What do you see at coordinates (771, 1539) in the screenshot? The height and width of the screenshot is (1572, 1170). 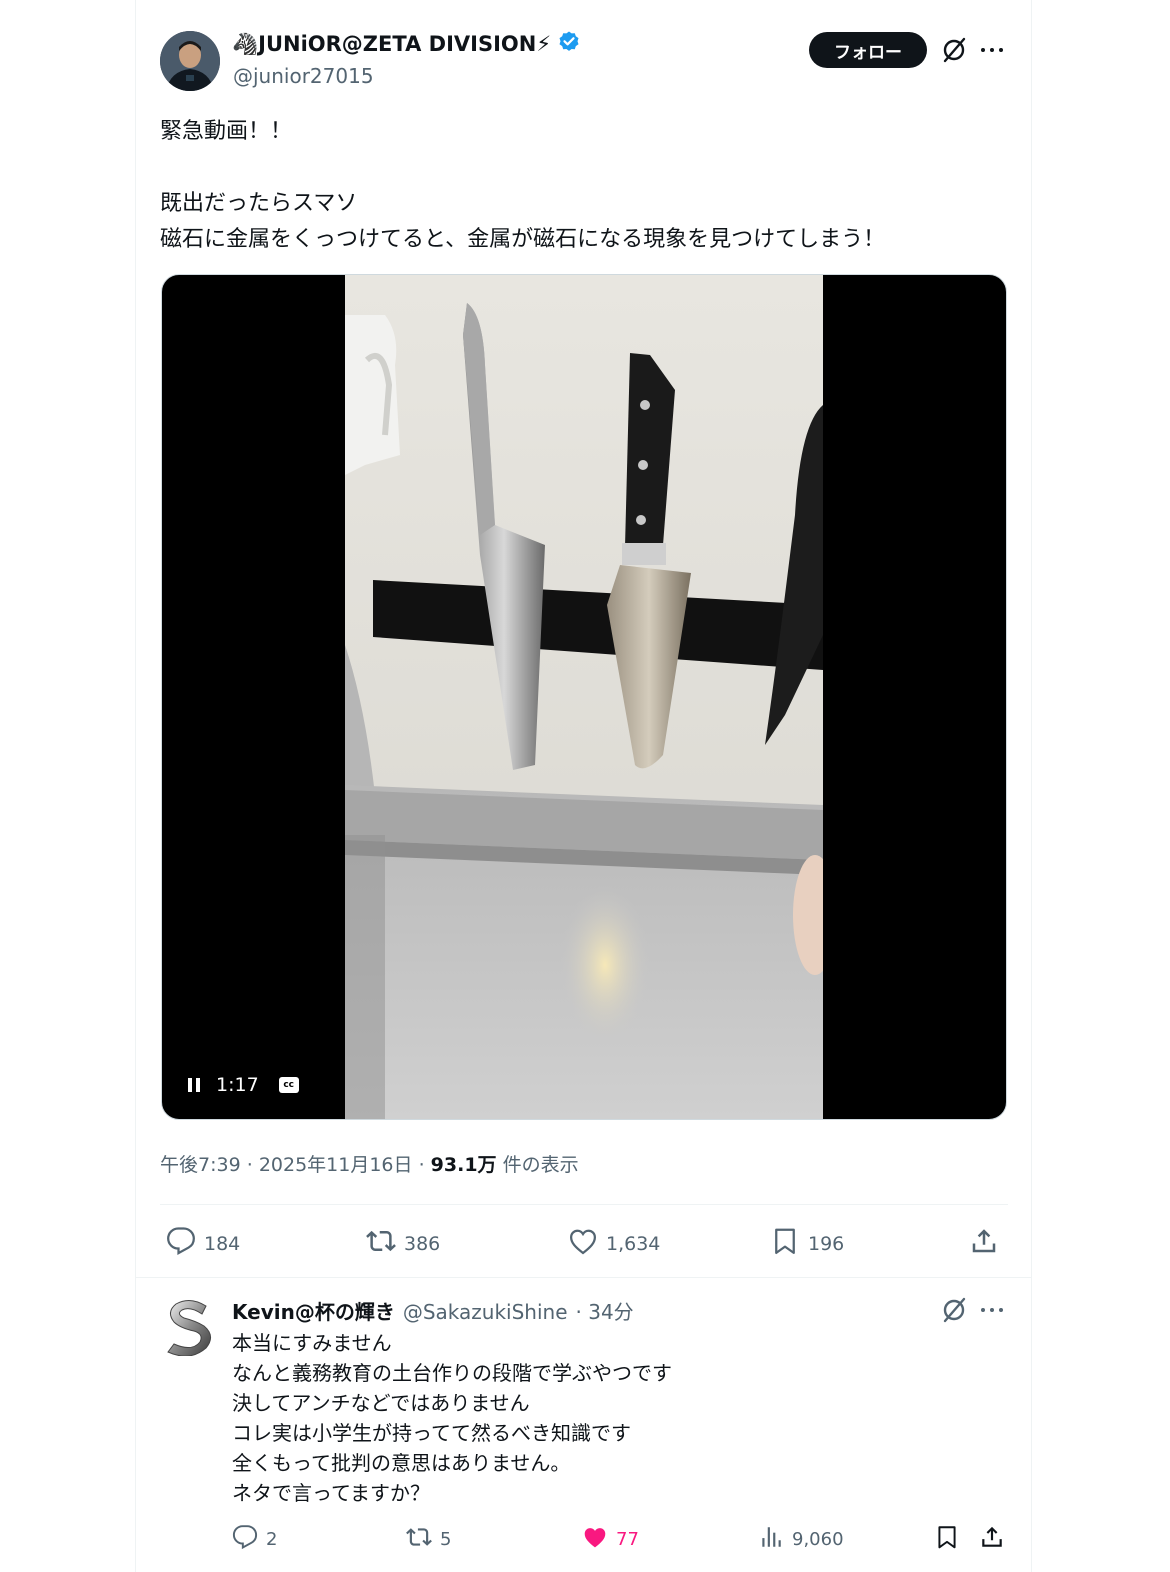 I see `analytics-icon` at bounding box center [771, 1539].